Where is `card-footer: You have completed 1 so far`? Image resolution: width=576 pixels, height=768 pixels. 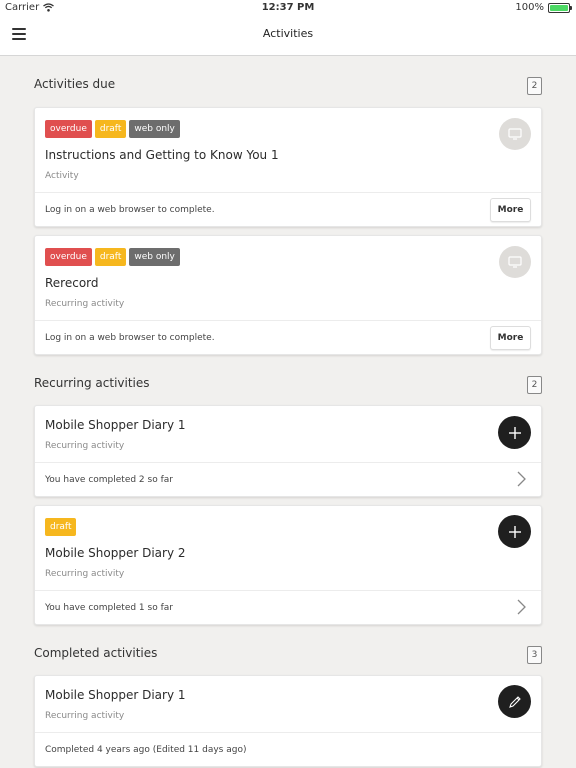 card-footer: You have completed 1 so far is located at coordinates (288, 607).